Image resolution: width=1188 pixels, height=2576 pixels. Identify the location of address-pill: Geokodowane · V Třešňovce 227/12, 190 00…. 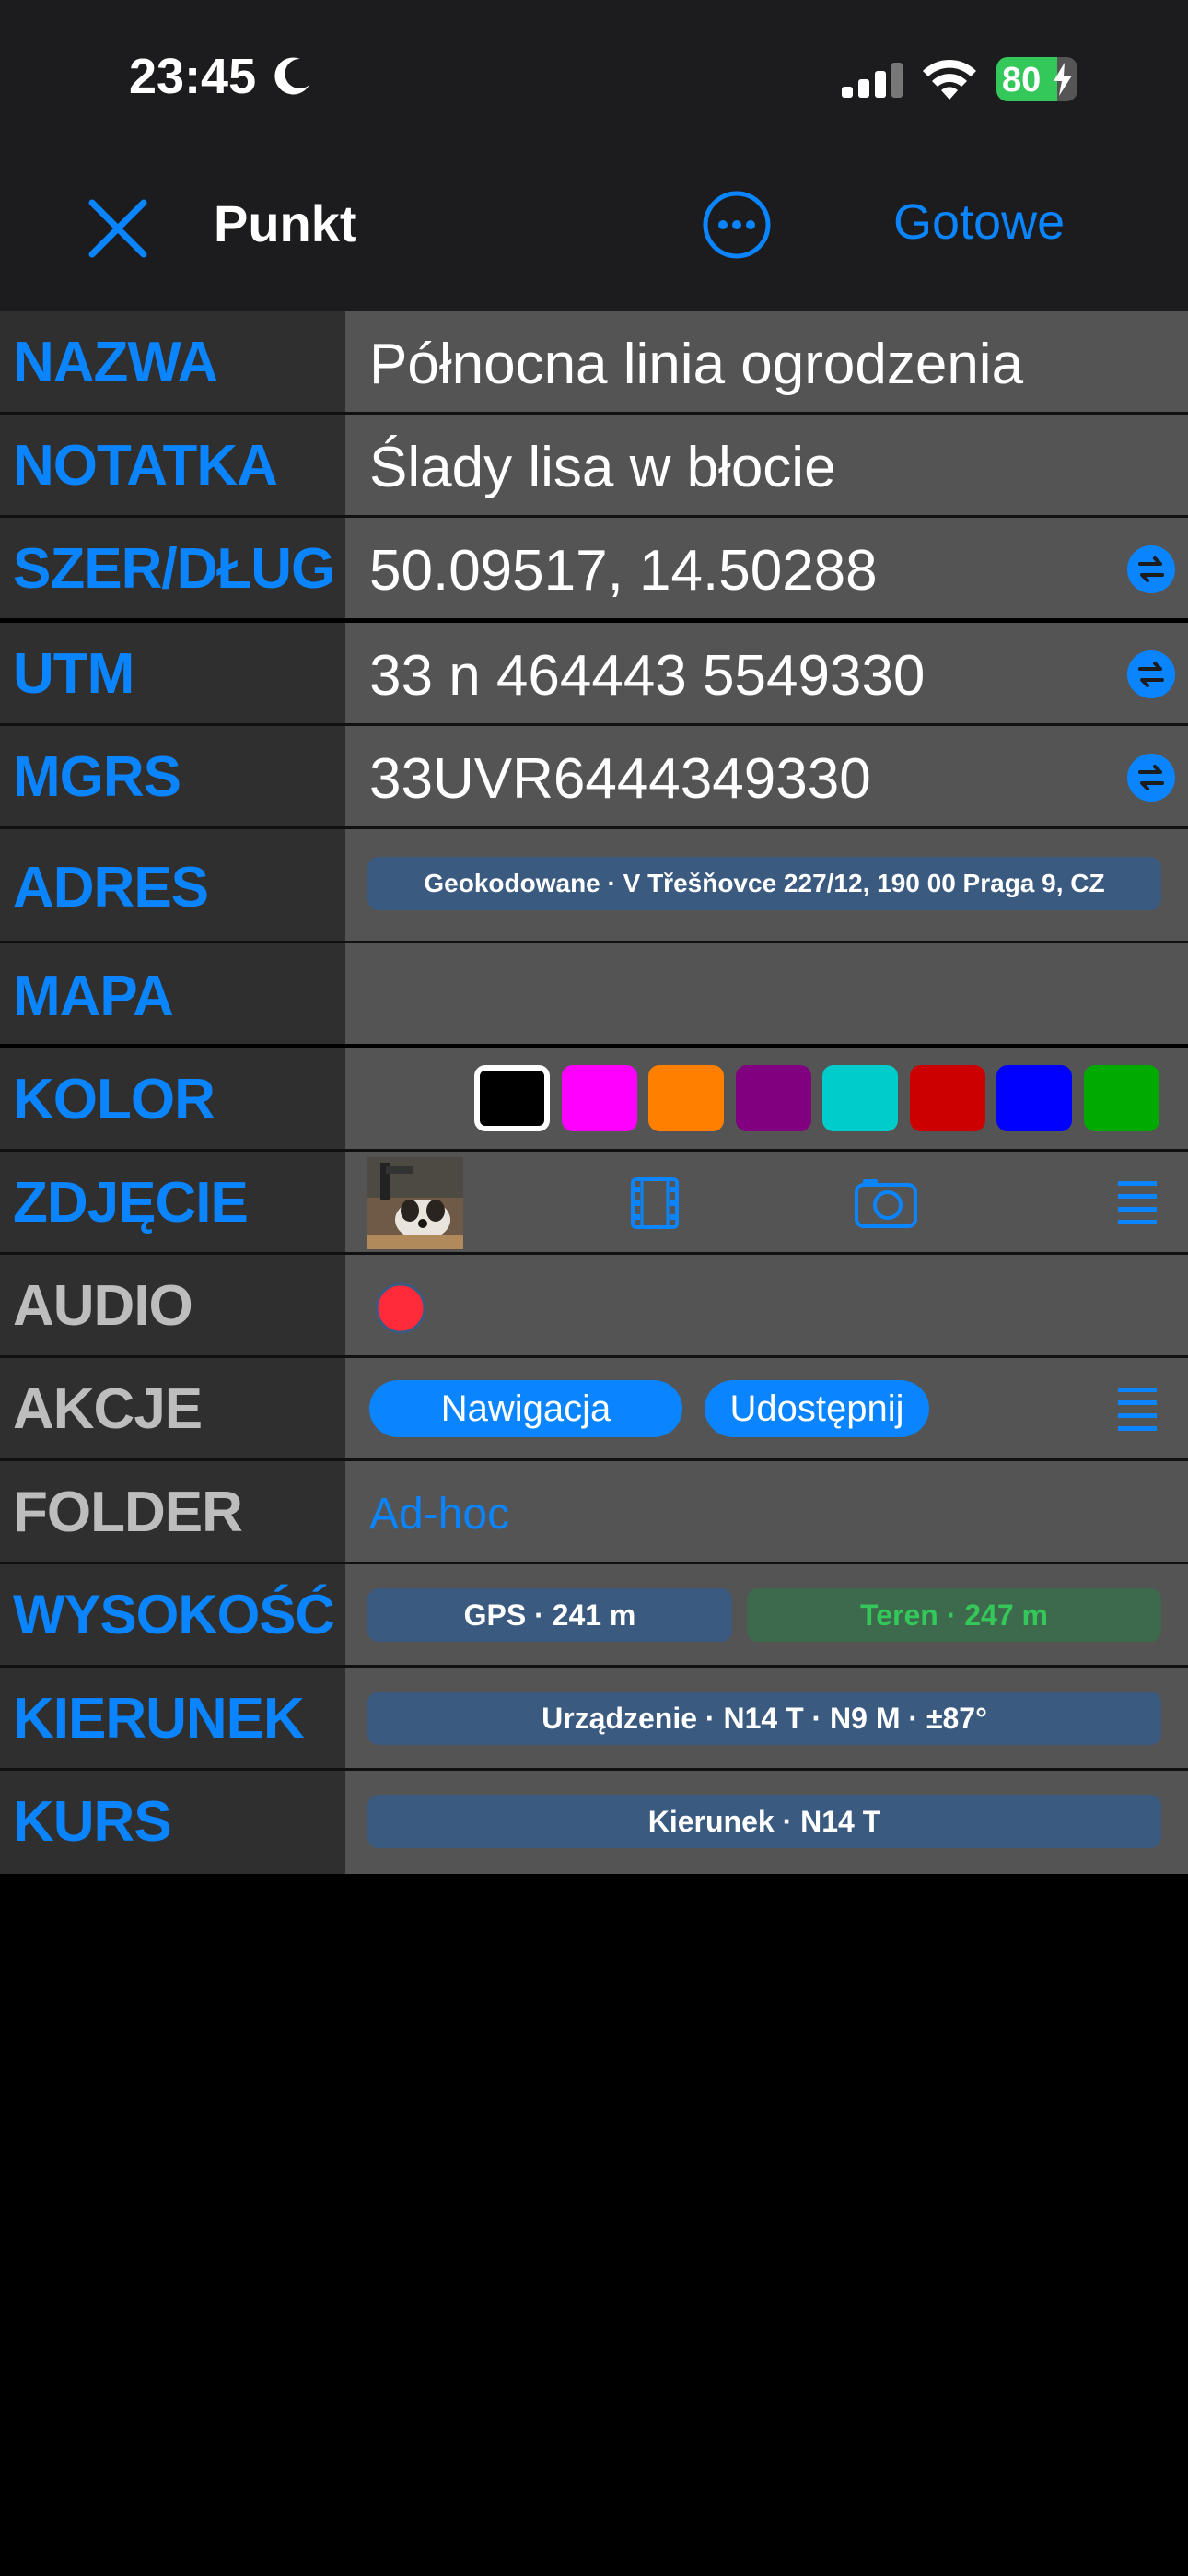
(764, 883).